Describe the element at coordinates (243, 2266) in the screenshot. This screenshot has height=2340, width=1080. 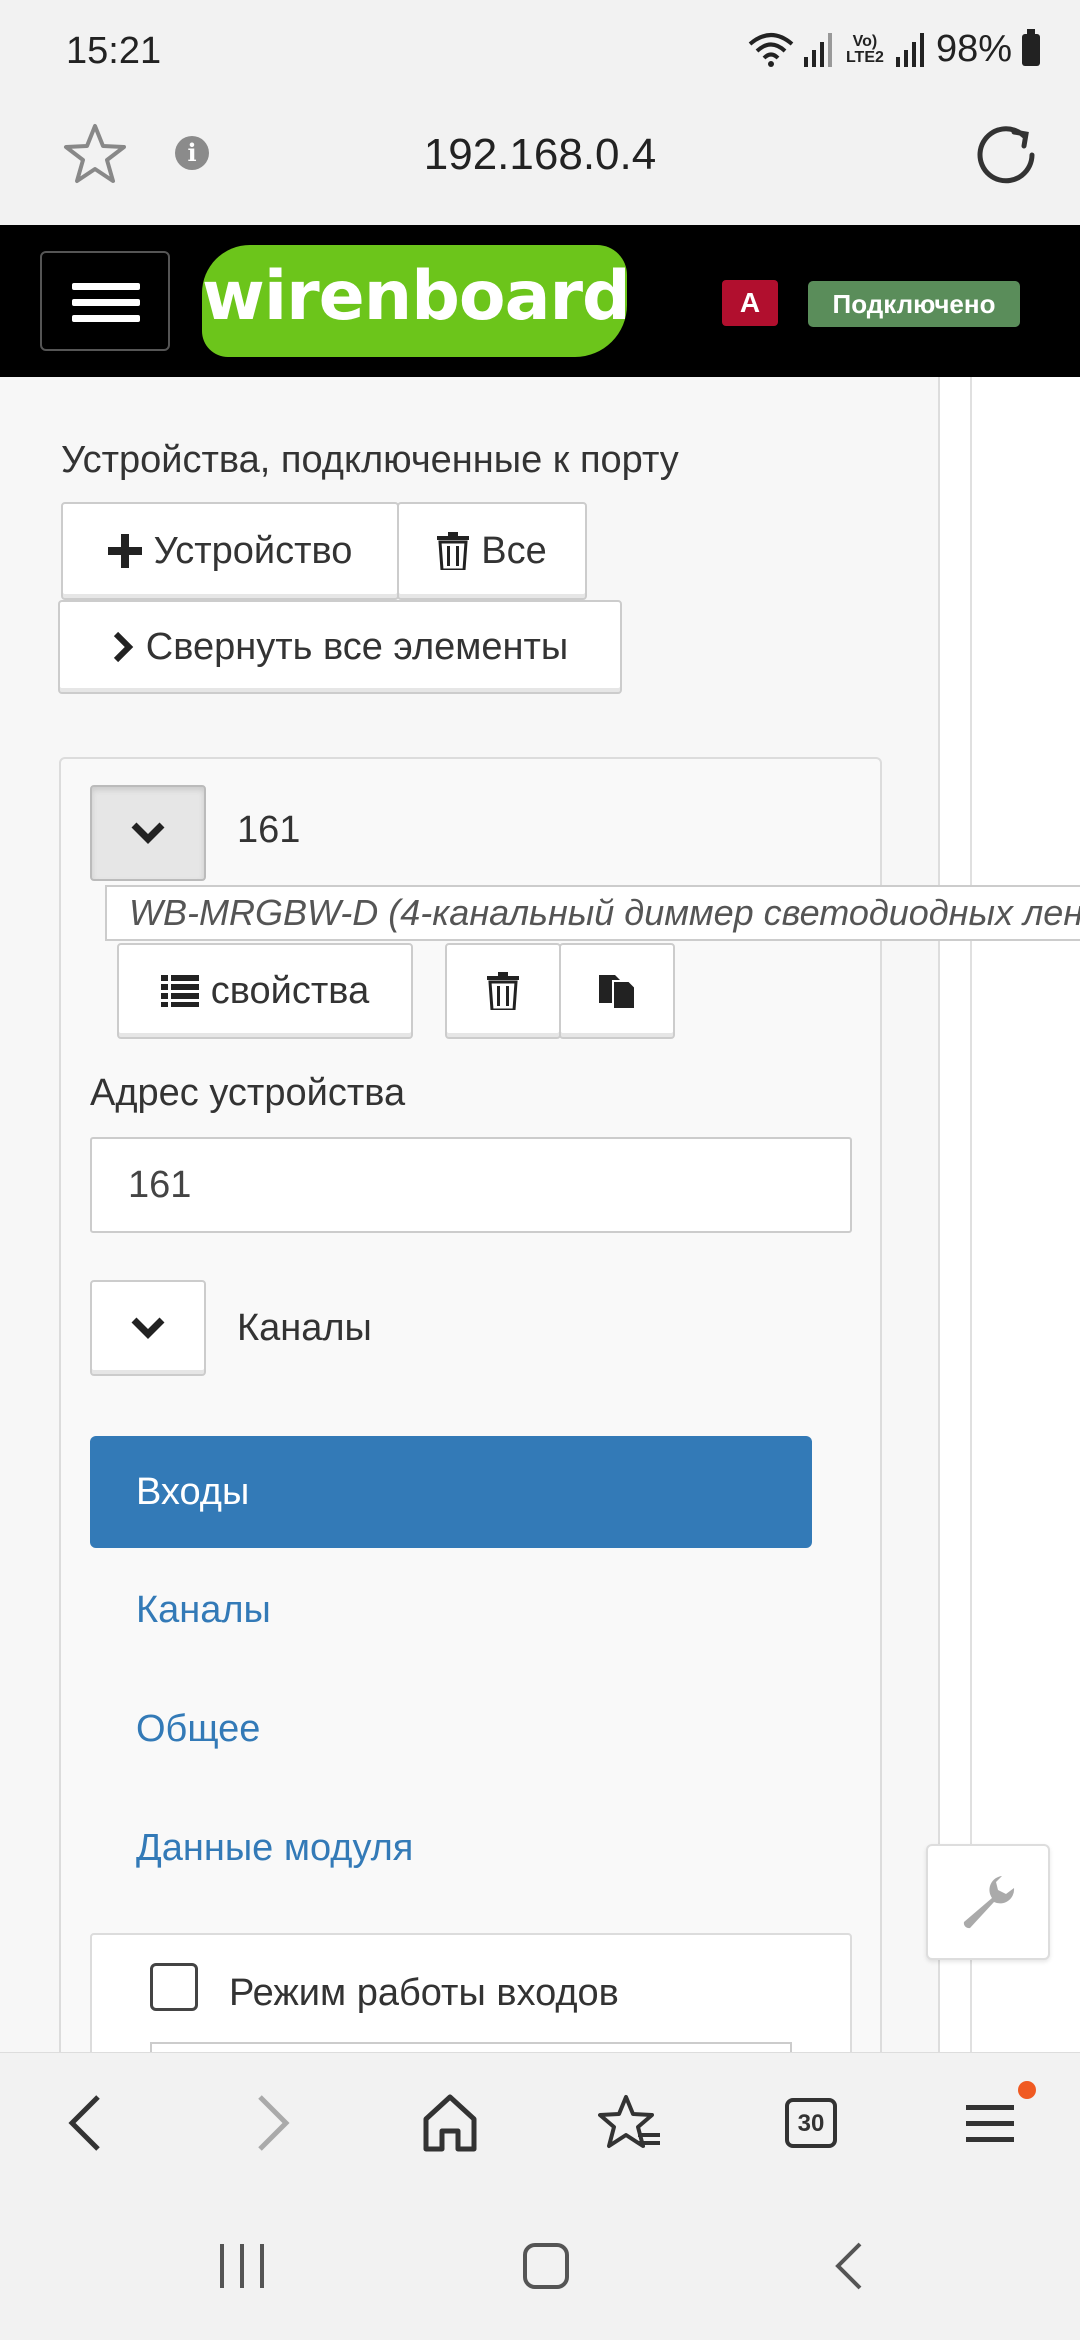
I see `recent-apps-icon` at that location.